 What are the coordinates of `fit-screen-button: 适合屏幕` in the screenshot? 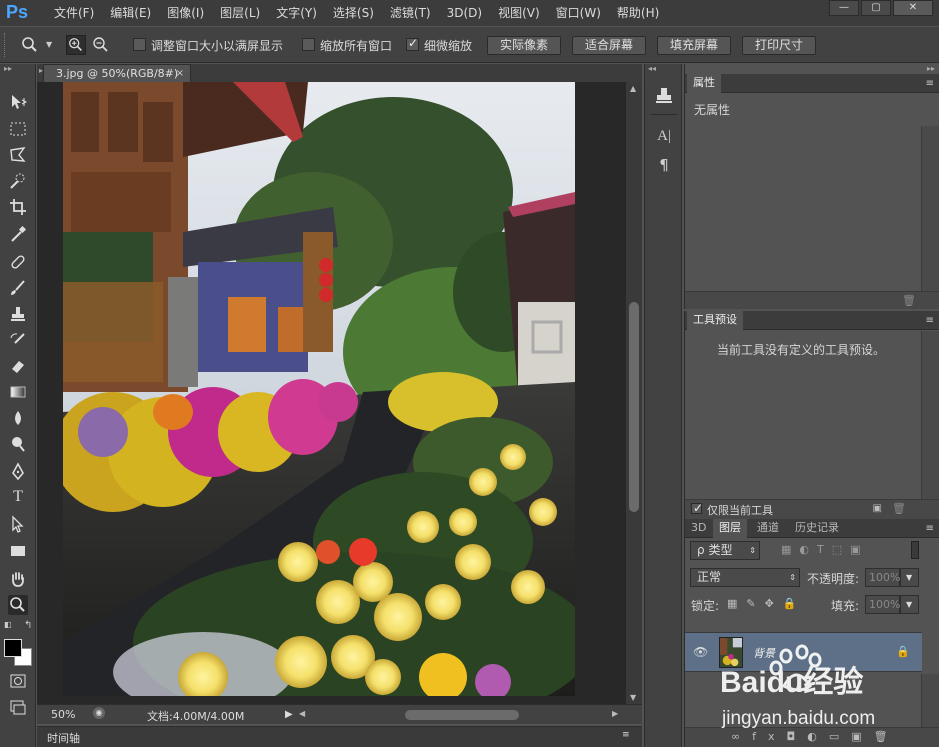 It's located at (609, 45).